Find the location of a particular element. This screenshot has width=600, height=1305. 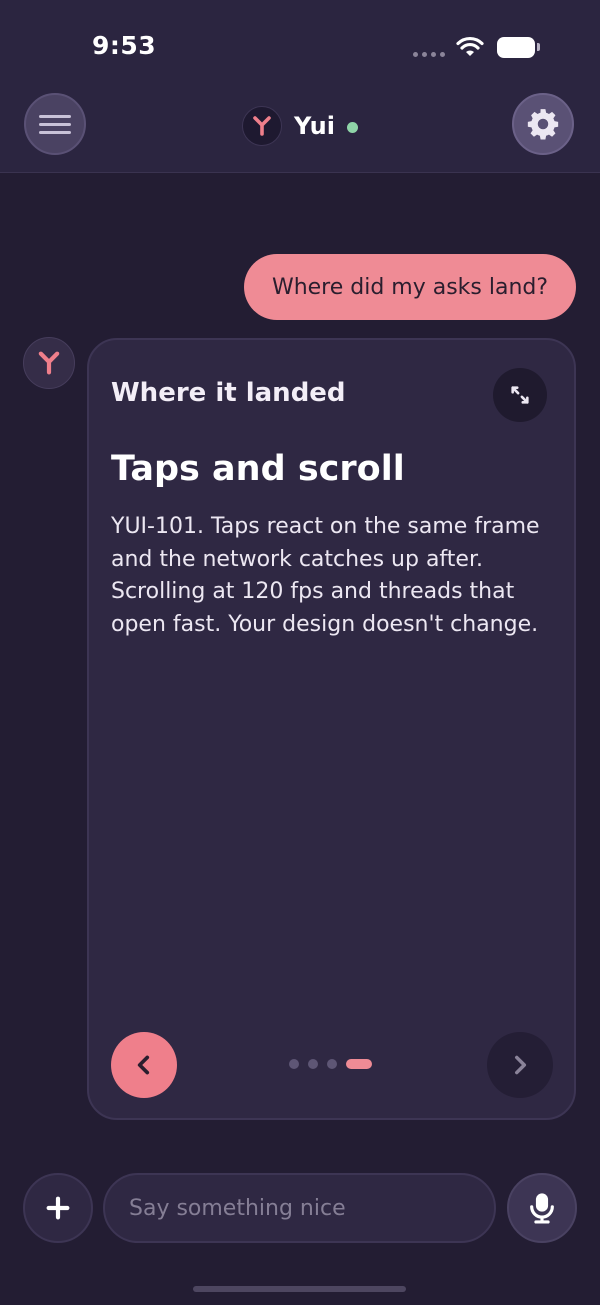

voice-input-button is located at coordinates (542, 1208).